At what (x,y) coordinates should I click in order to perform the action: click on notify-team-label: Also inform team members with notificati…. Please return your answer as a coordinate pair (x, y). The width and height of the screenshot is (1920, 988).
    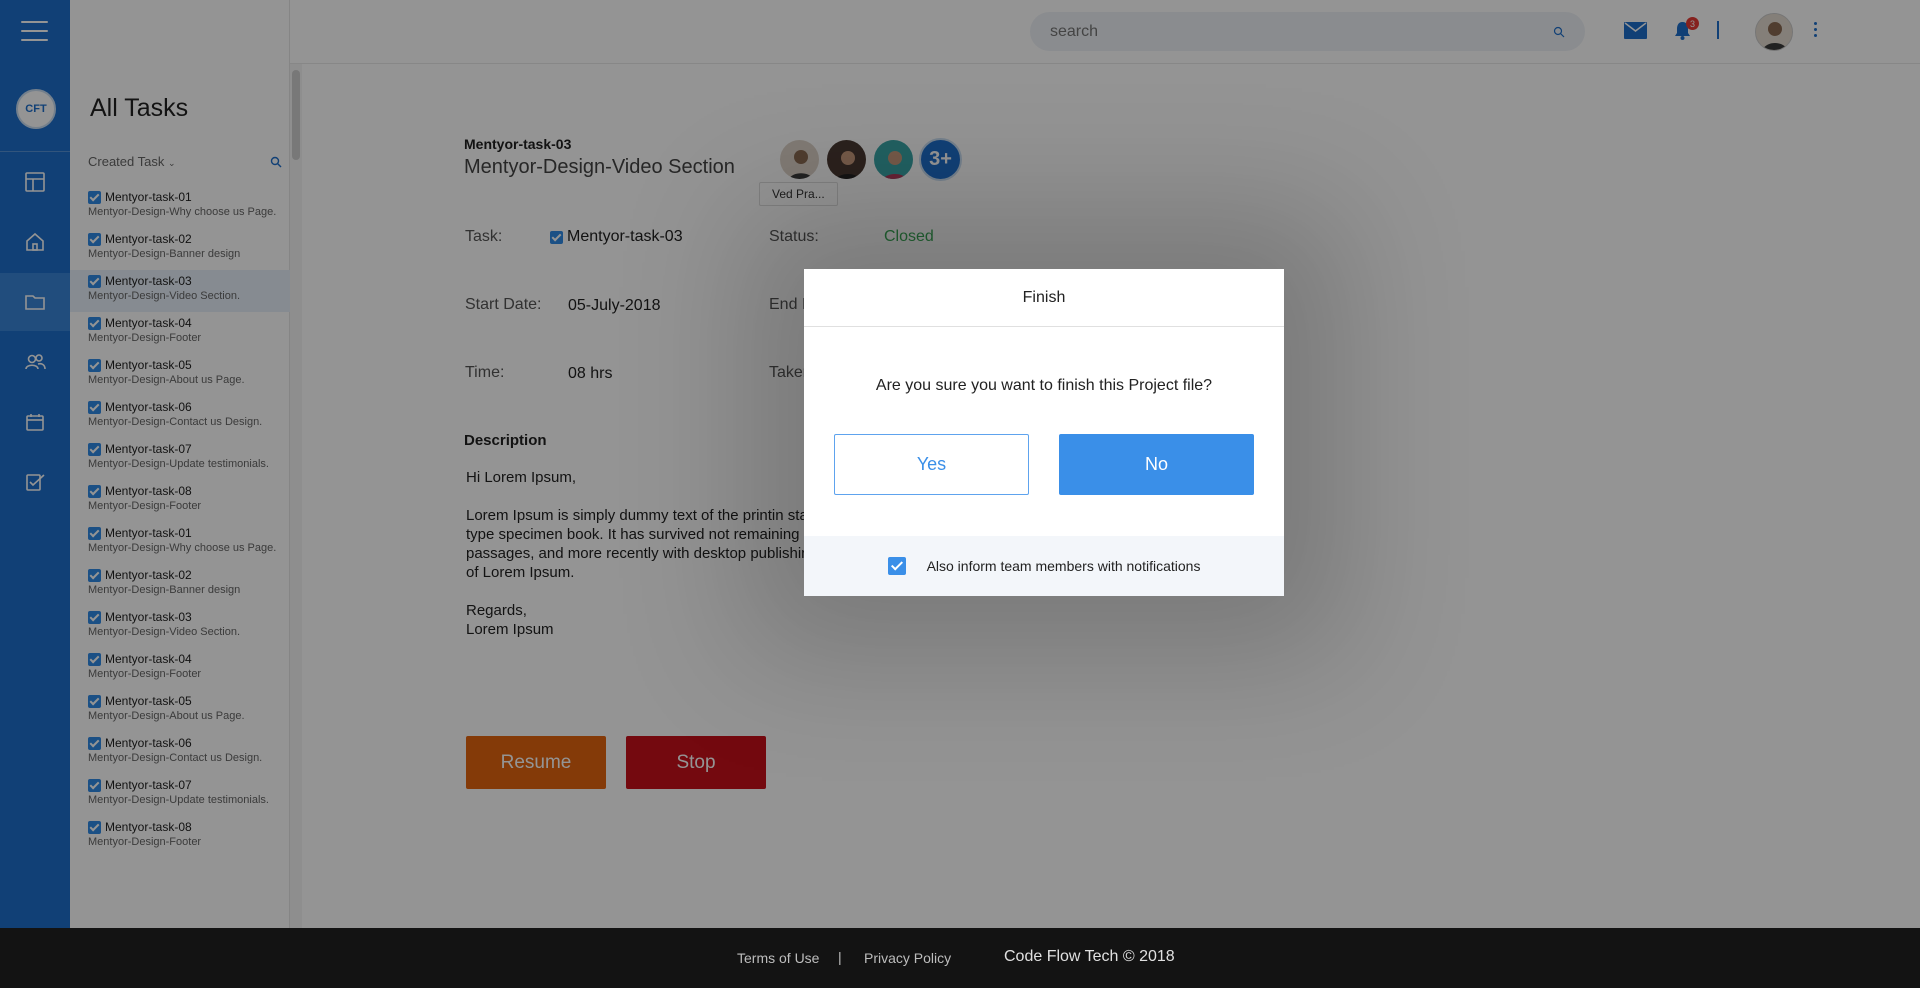
    Looking at the image, I should click on (1063, 566).